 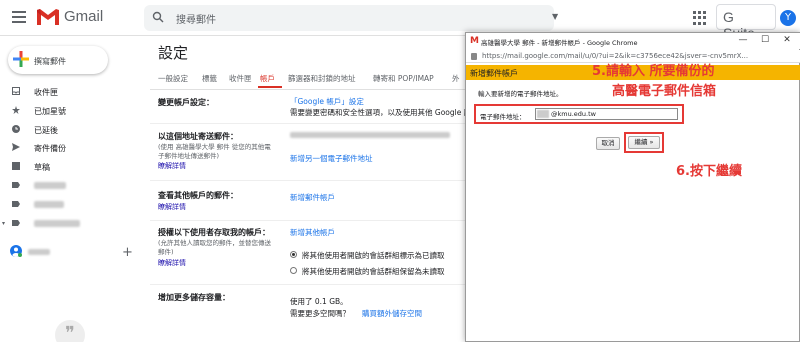 I want to click on cancel-button: 取消, so click(x=608, y=143).